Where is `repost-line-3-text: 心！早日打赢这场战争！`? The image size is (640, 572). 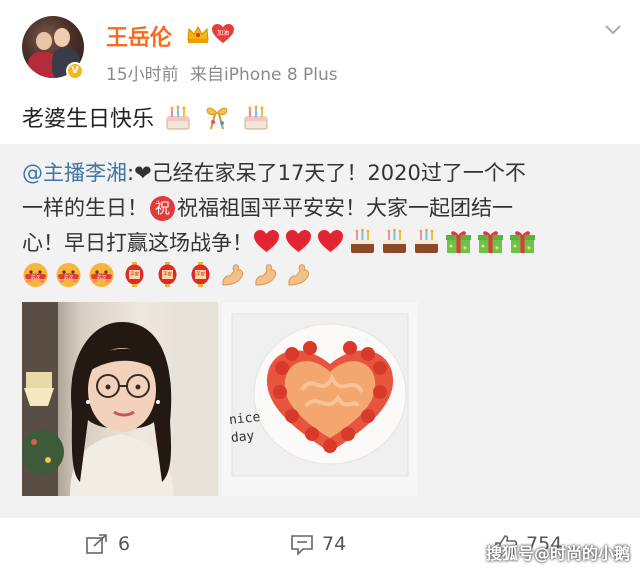
repost-line-3-text: 心！早日打赢这场战争！ is located at coordinates (137, 243).